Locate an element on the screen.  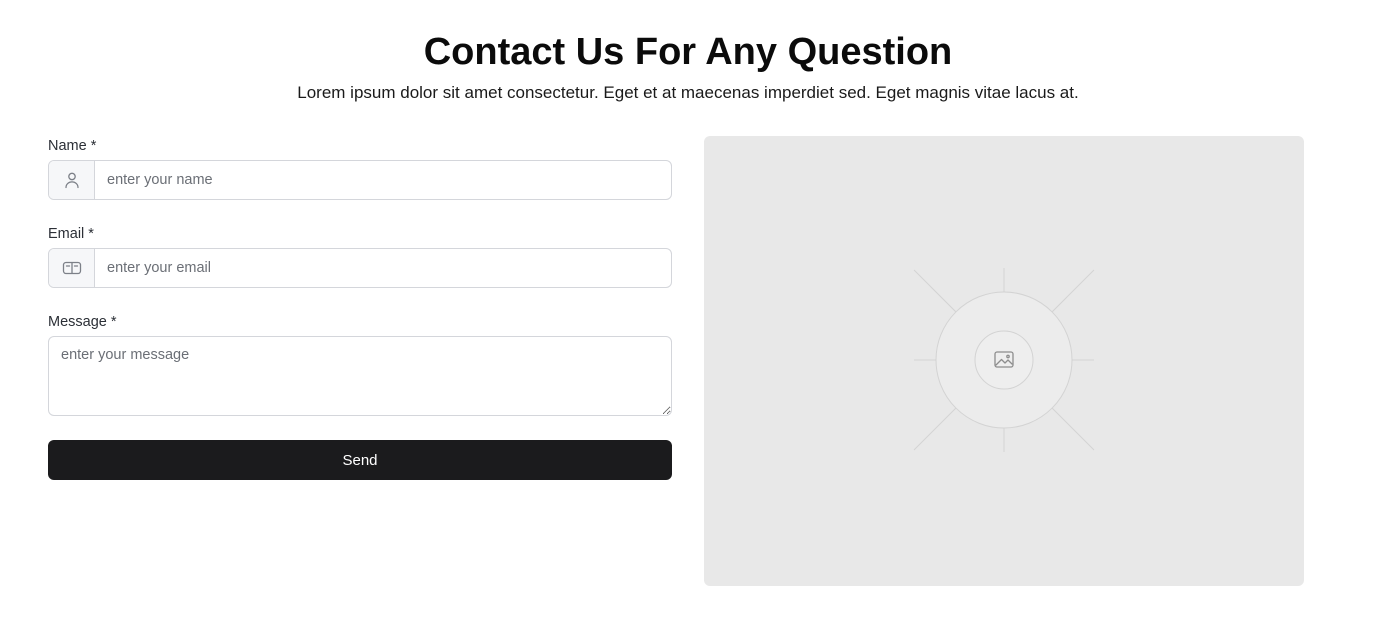
message-field-group: Message * is located at coordinates (360, 364).